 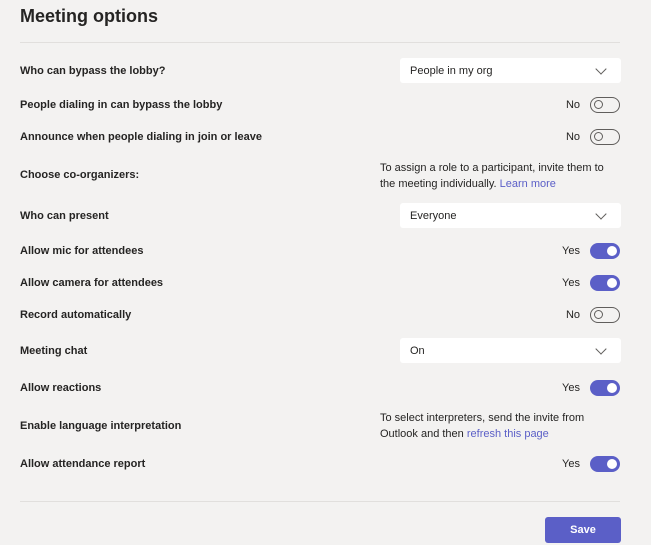 I want to click on dropdown-value: On, so click(x=417, y=350).